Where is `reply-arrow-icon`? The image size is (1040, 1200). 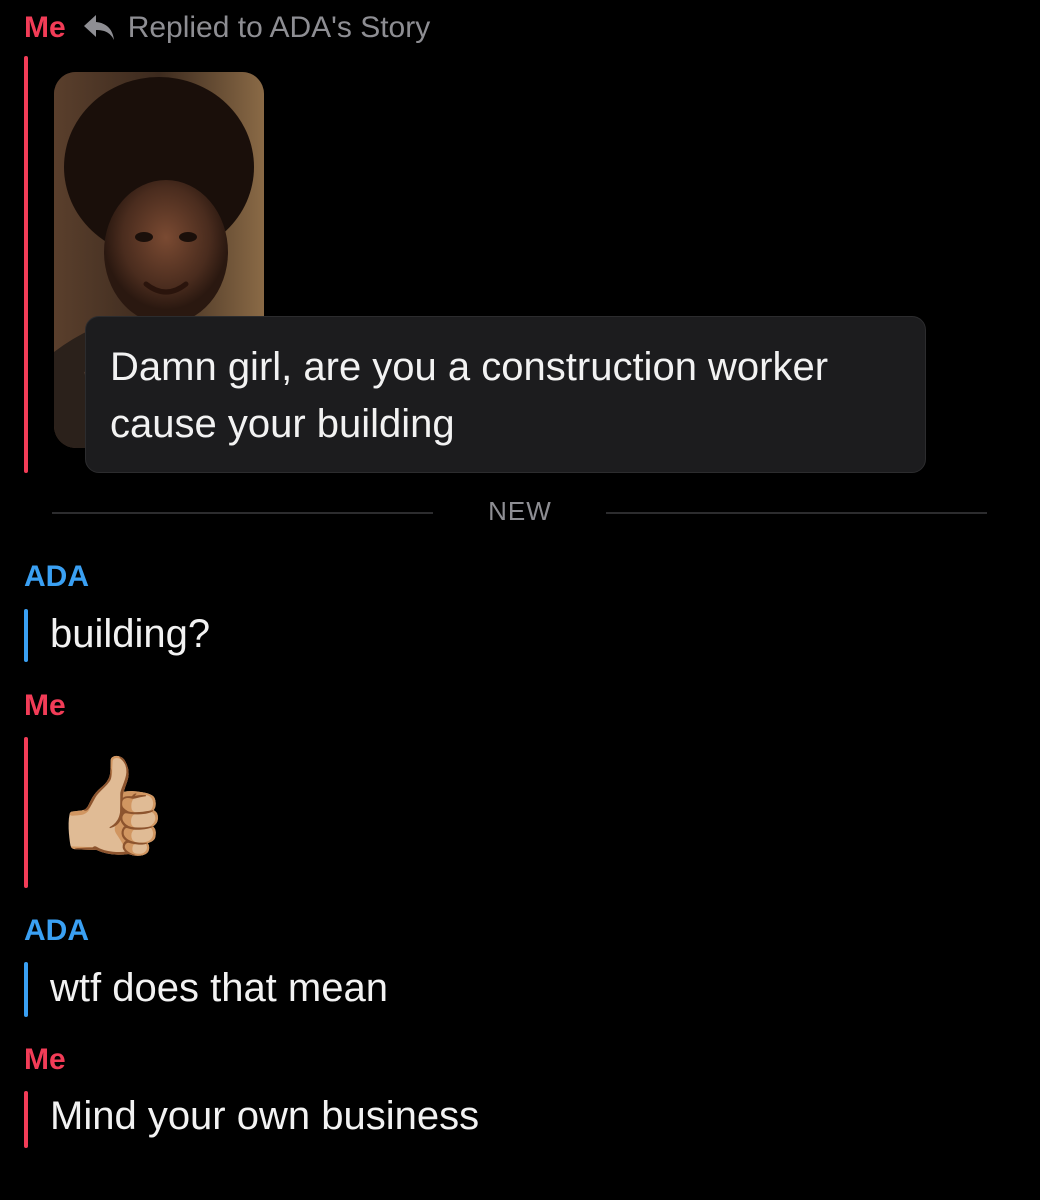 reply-arrow-icon is located at coordinates (98, 27).